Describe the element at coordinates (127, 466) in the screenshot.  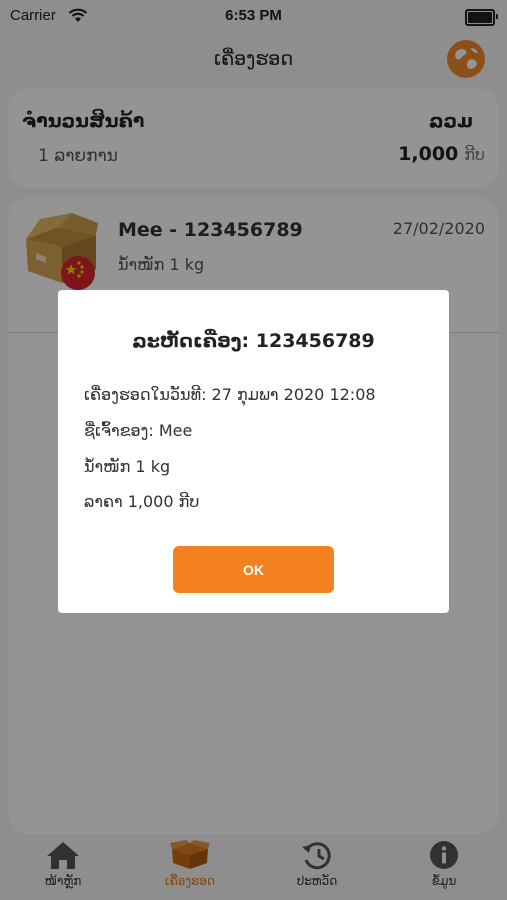
I see `weight-text: ນ້ຳໜັກ 1 kg` at that location.